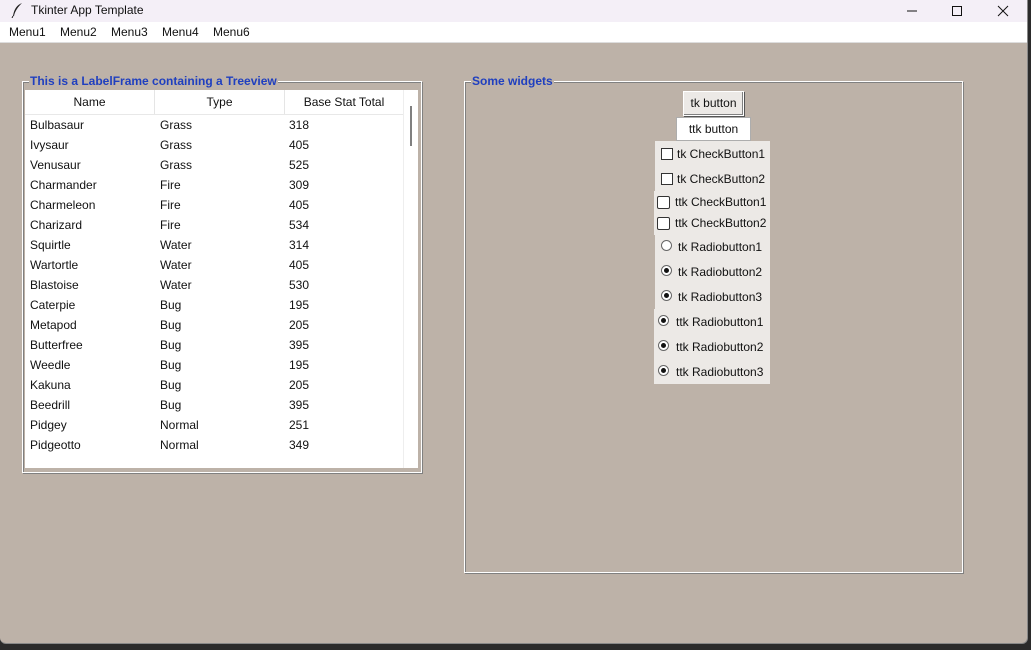  Describe the element at coordinates (16, 10) in the screenshot. I see `feather-icon` at that location.